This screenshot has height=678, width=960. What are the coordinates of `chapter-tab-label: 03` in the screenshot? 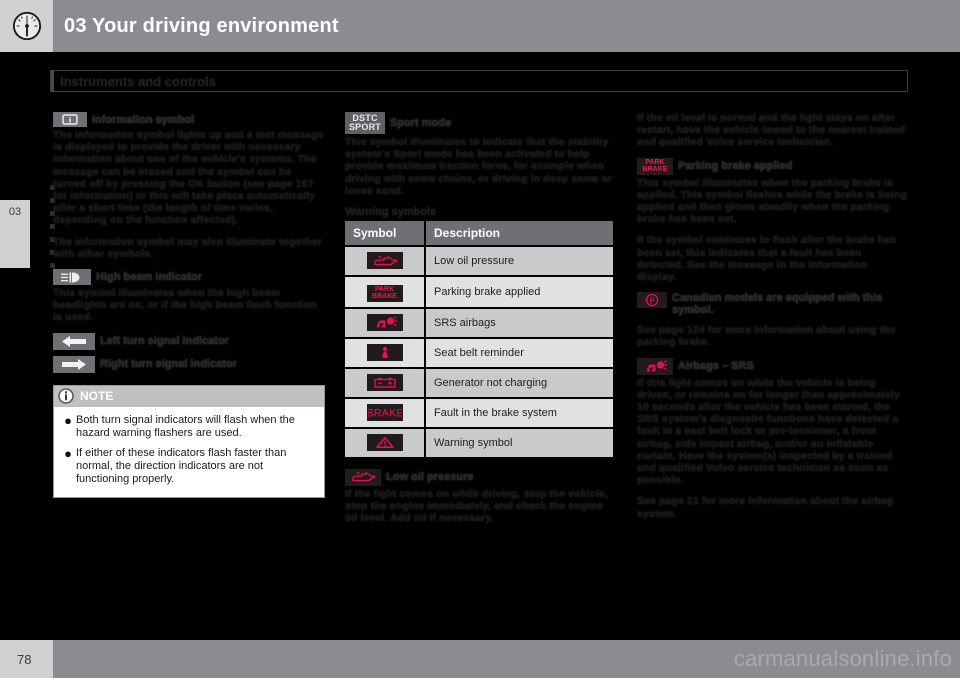 It's located at (15, 212).